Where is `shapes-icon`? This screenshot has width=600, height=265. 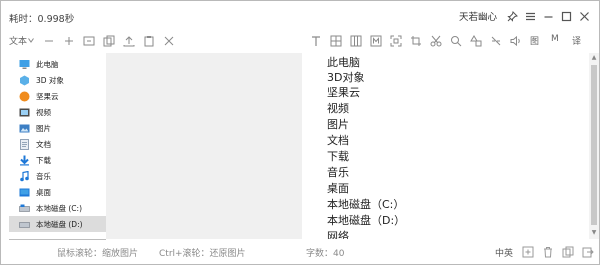
shapes-icon is located at coordinates (476, 41).